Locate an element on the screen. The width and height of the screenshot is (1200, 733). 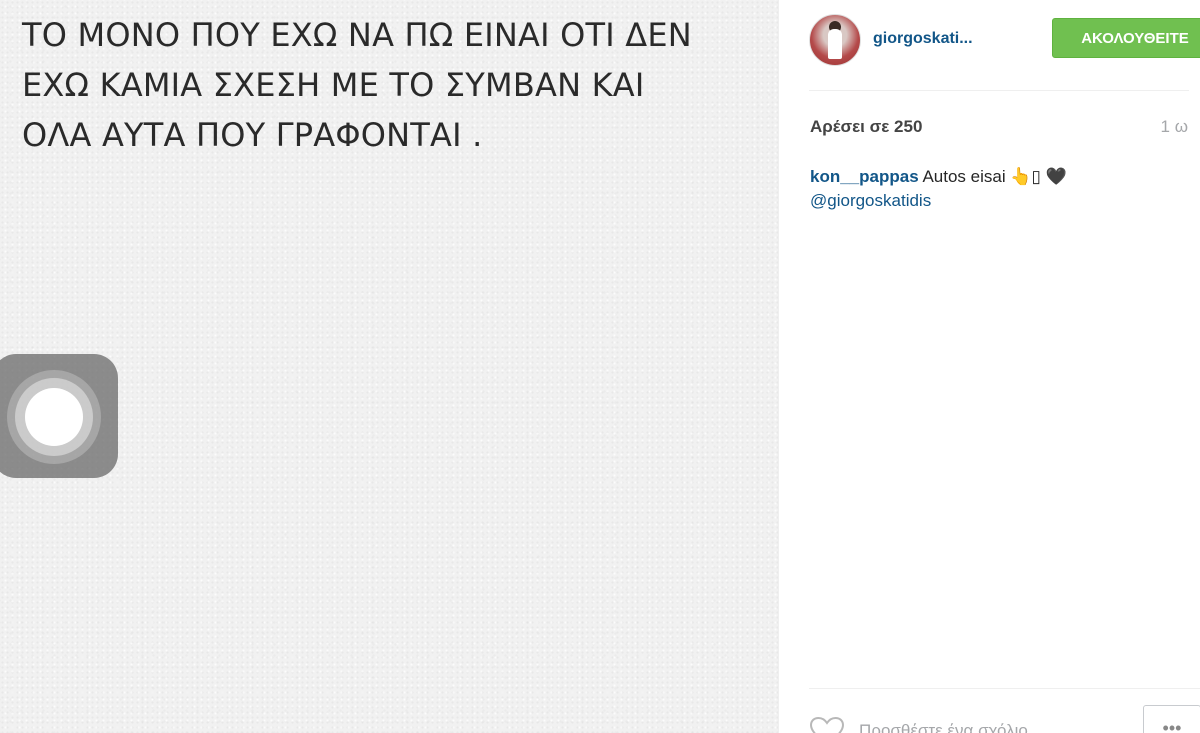
post-timestamp: 1 ω is located at coordinates (1174, 127).